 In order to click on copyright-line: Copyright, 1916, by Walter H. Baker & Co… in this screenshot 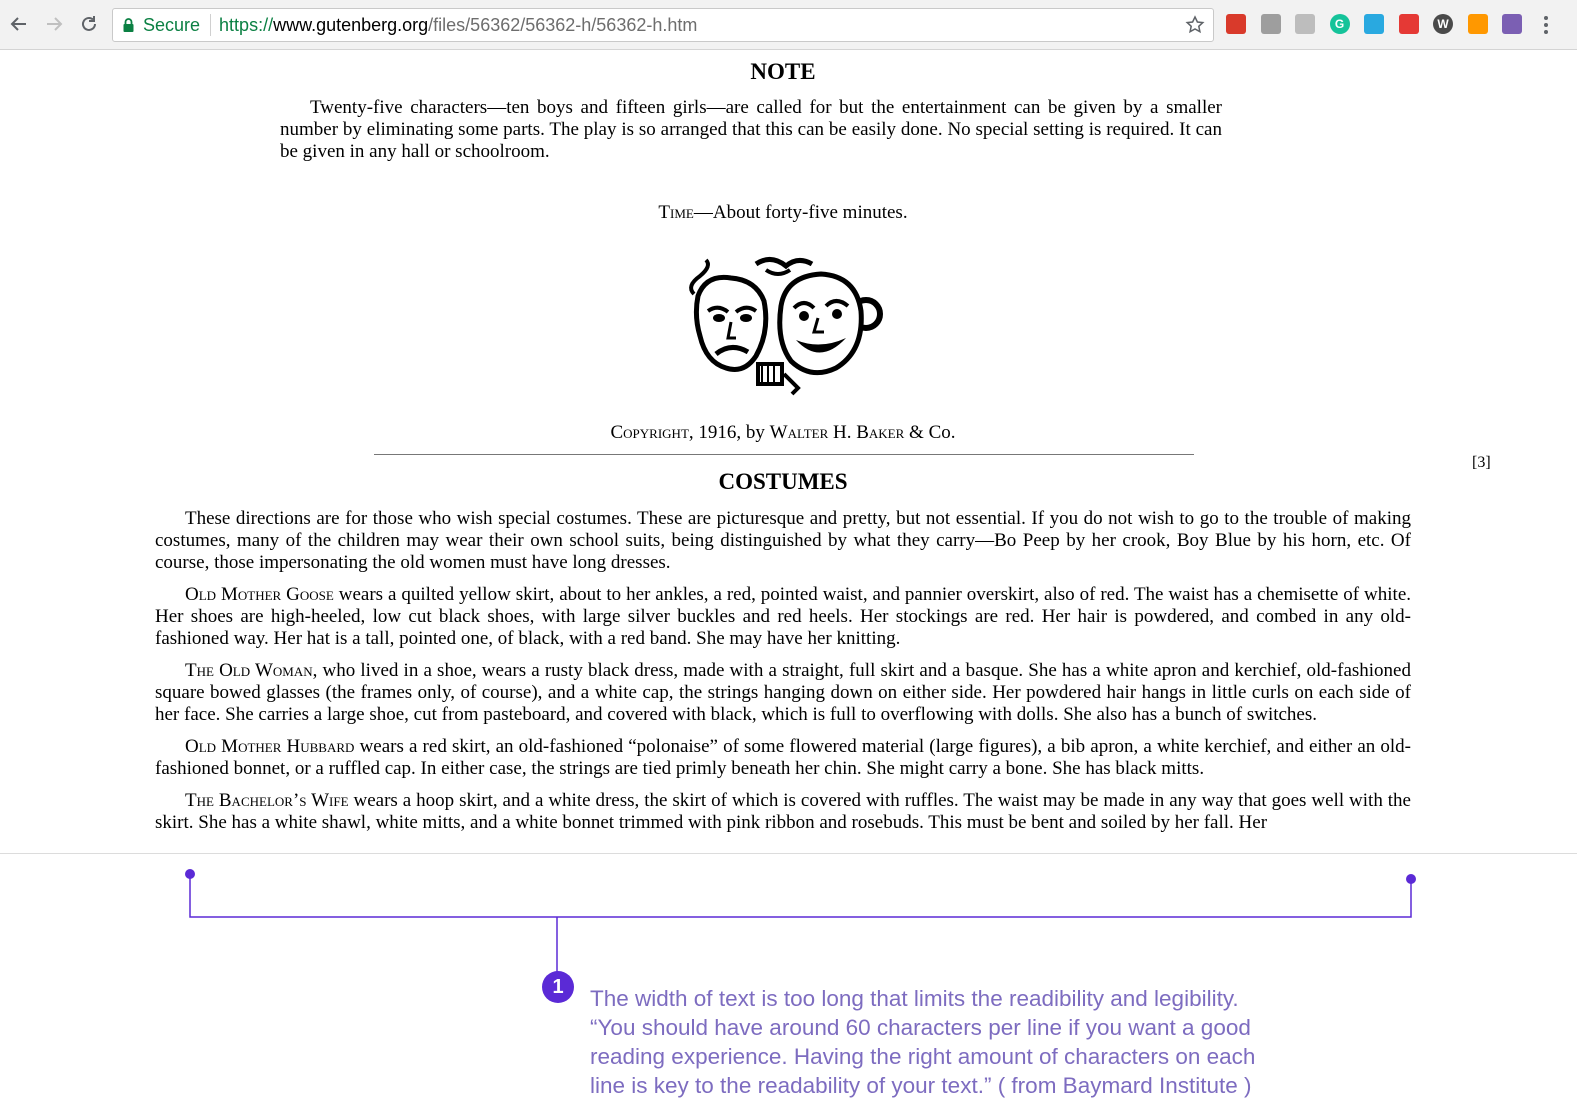, I will do `click(783, 433)`.